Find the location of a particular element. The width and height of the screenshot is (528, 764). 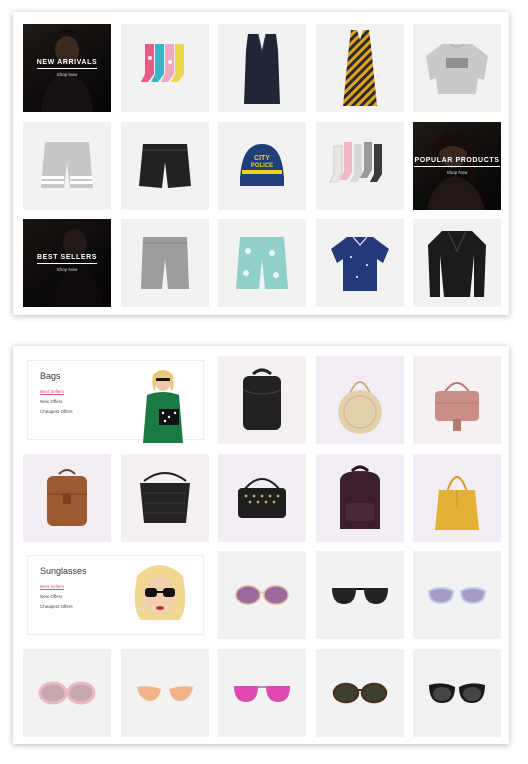

dress-image is located at coordinates (359, 68).